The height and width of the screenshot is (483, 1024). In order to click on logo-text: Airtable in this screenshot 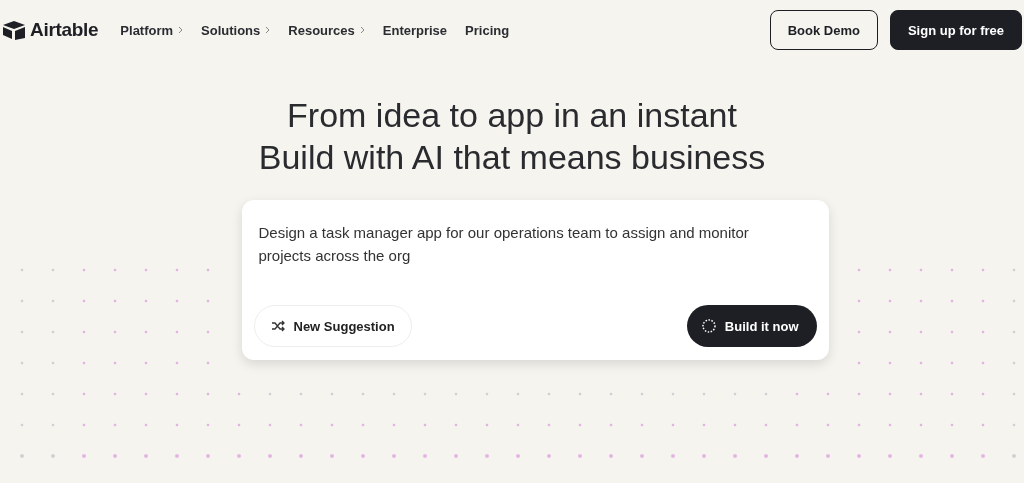, I will do `click(64, 30)`.